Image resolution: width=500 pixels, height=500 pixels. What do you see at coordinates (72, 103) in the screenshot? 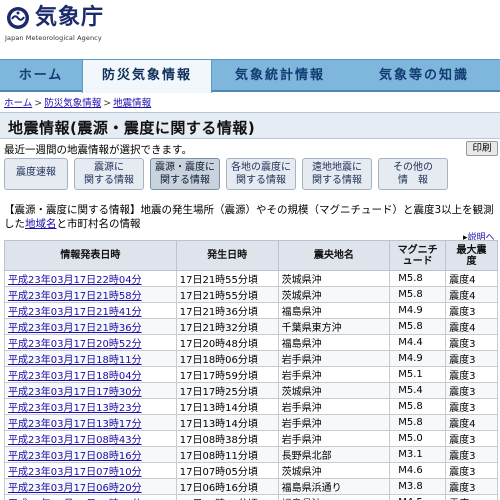
I see `breadcrumb-disaster: 防災気象情報` at bounding box center [72, 103].